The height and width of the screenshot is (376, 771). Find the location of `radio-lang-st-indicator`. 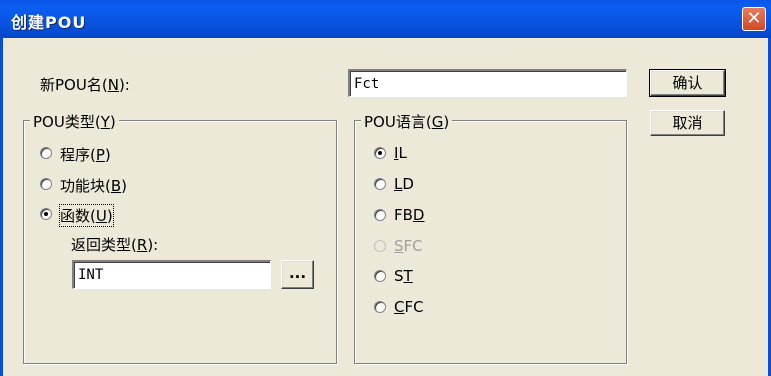

radio-lang-st-indicator is located at coordinates (380, 276).